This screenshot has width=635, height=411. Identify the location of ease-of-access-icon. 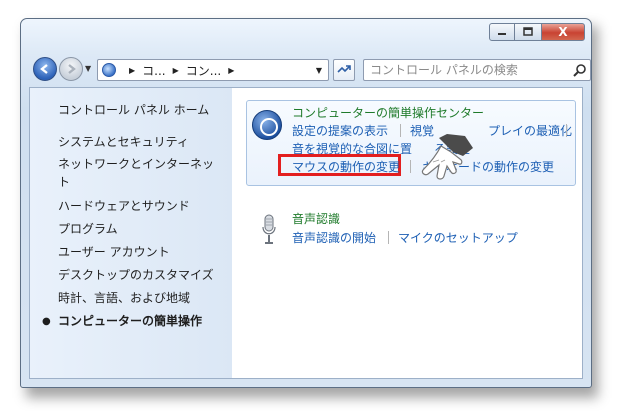
(267, 125).